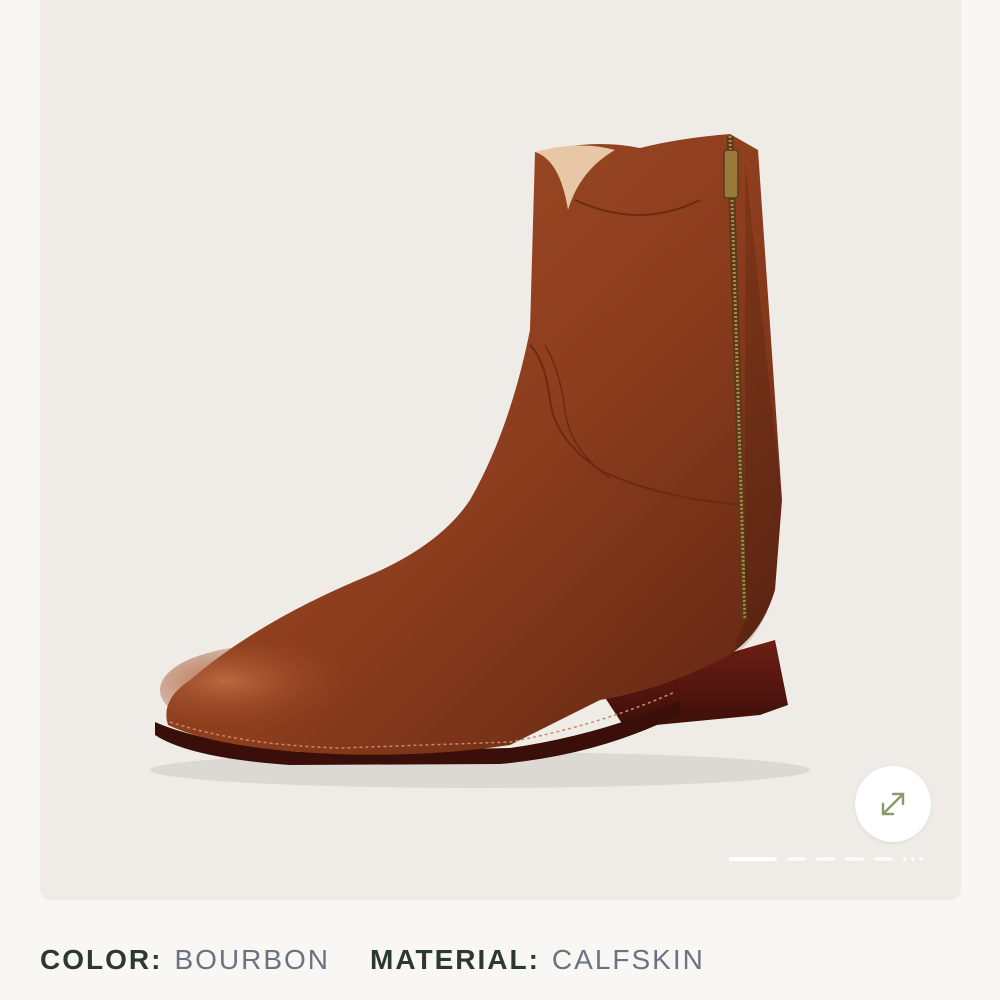 The width and height of the screenshot is (1000, 1000). What do you see at coordinates (252, 959) in the screenshot?
I see `color-value: BOURBON` at bounding box center [252, 959].